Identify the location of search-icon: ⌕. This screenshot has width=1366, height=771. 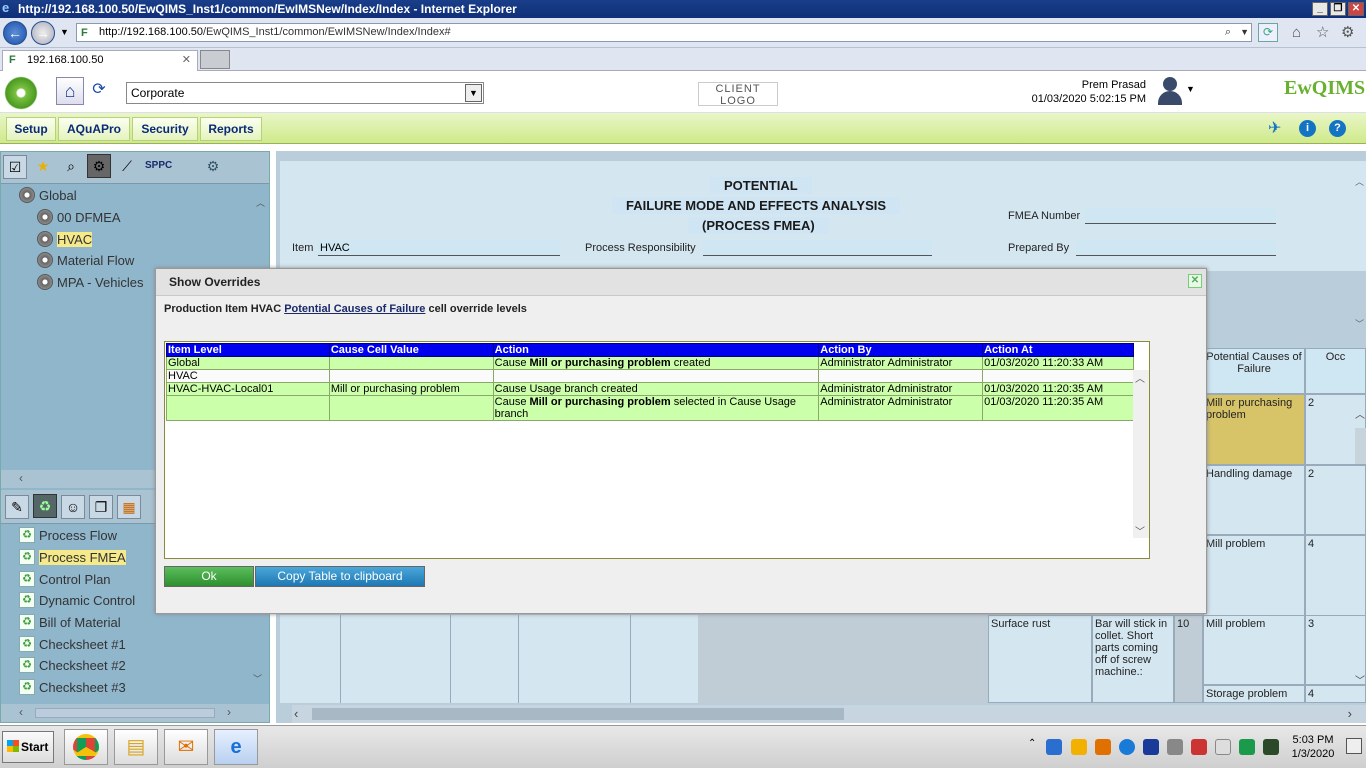
(1228, 32).